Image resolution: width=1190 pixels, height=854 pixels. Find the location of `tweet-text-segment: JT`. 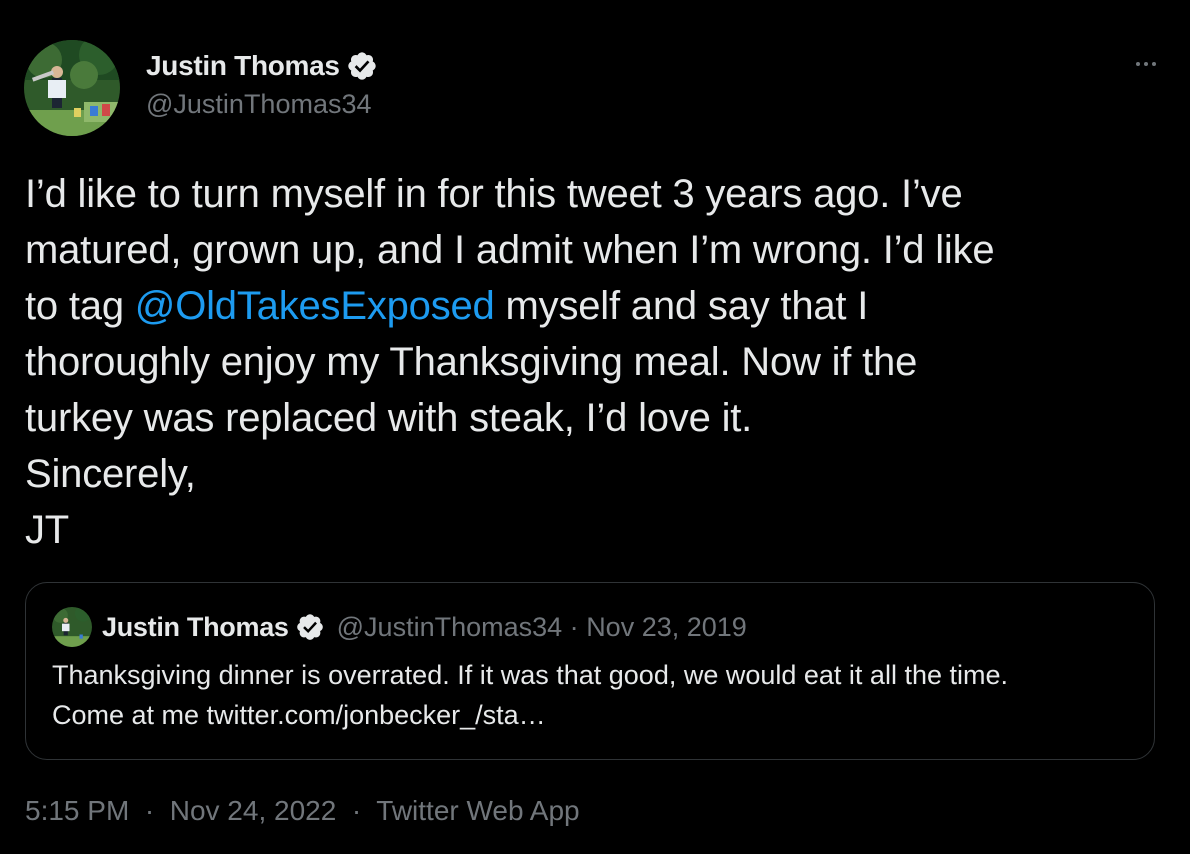

tweet-text-segment: JT is located at coordinates (47, 530).